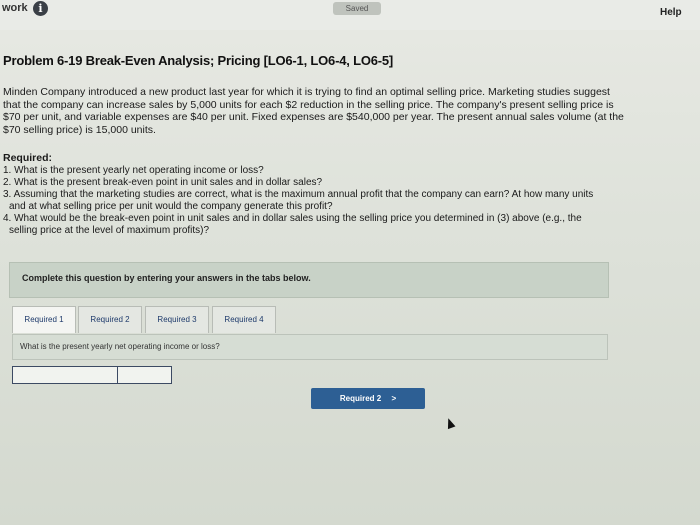 Image resolution: width=700 pixels, height=525 pixels. What do you see at coordinates (110, 319) in the screenshot?
I see `tab-required-2: Required 2` at bounding box center [110, 319].